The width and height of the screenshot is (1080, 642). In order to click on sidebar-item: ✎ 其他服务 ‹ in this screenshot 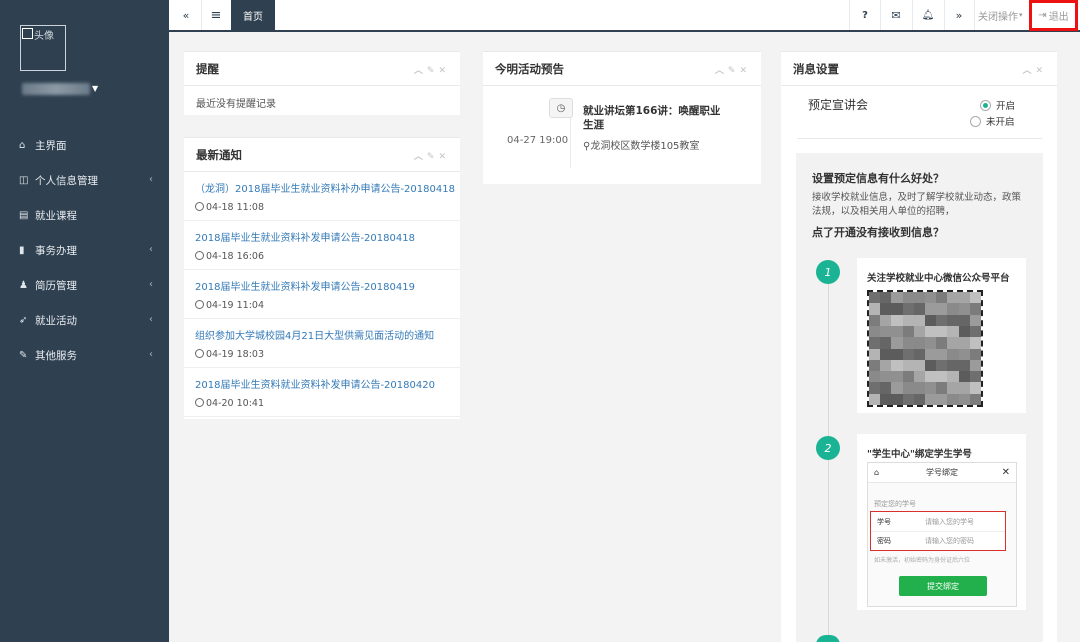, I will do `click(84, 355)`.